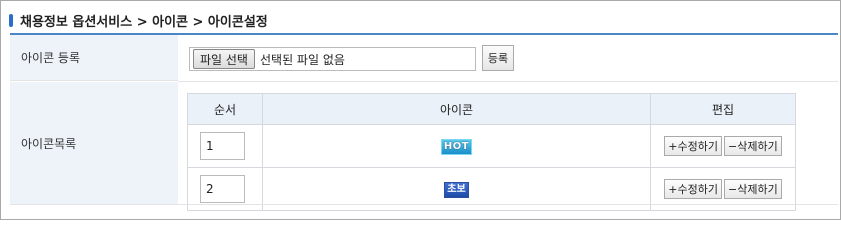 This screenshot has height=240, width=841. Describe the element at coordinates (94, 58) in the screenshot. I see `register-row-label: 아이콘 등록` at that location.